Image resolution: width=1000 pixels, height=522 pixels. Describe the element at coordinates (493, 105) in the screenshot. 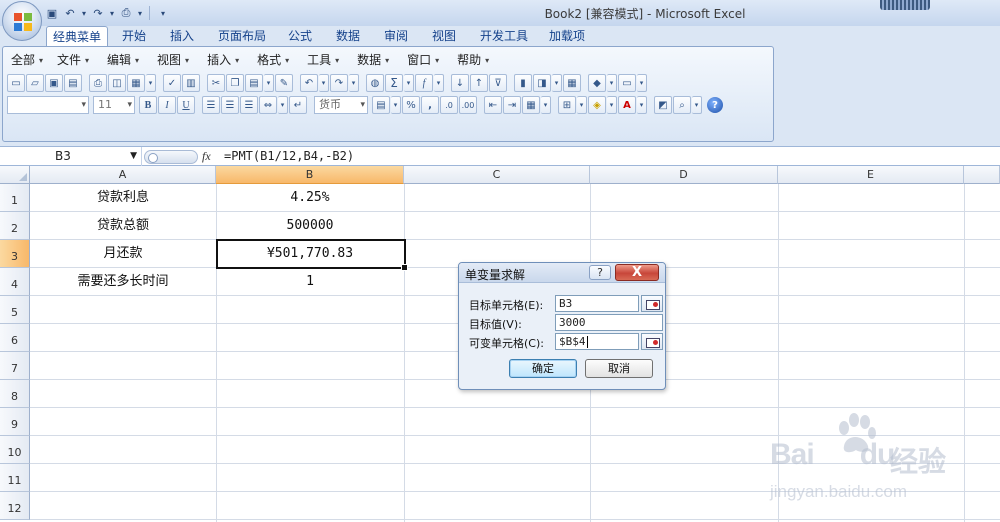

I see `decrease-indent-icon: ⇤` at that location.